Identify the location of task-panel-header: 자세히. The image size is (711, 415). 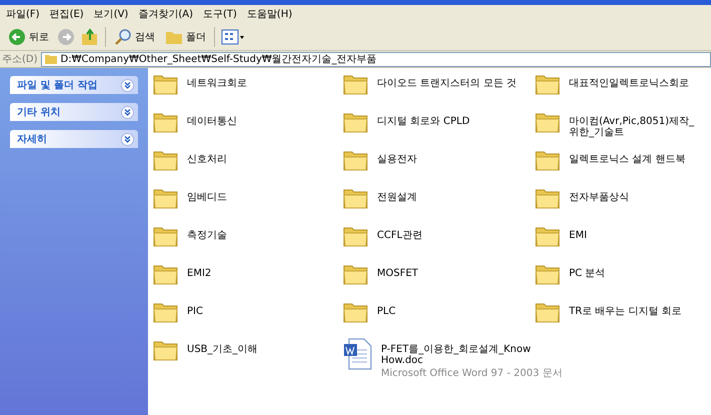
(74, 139).